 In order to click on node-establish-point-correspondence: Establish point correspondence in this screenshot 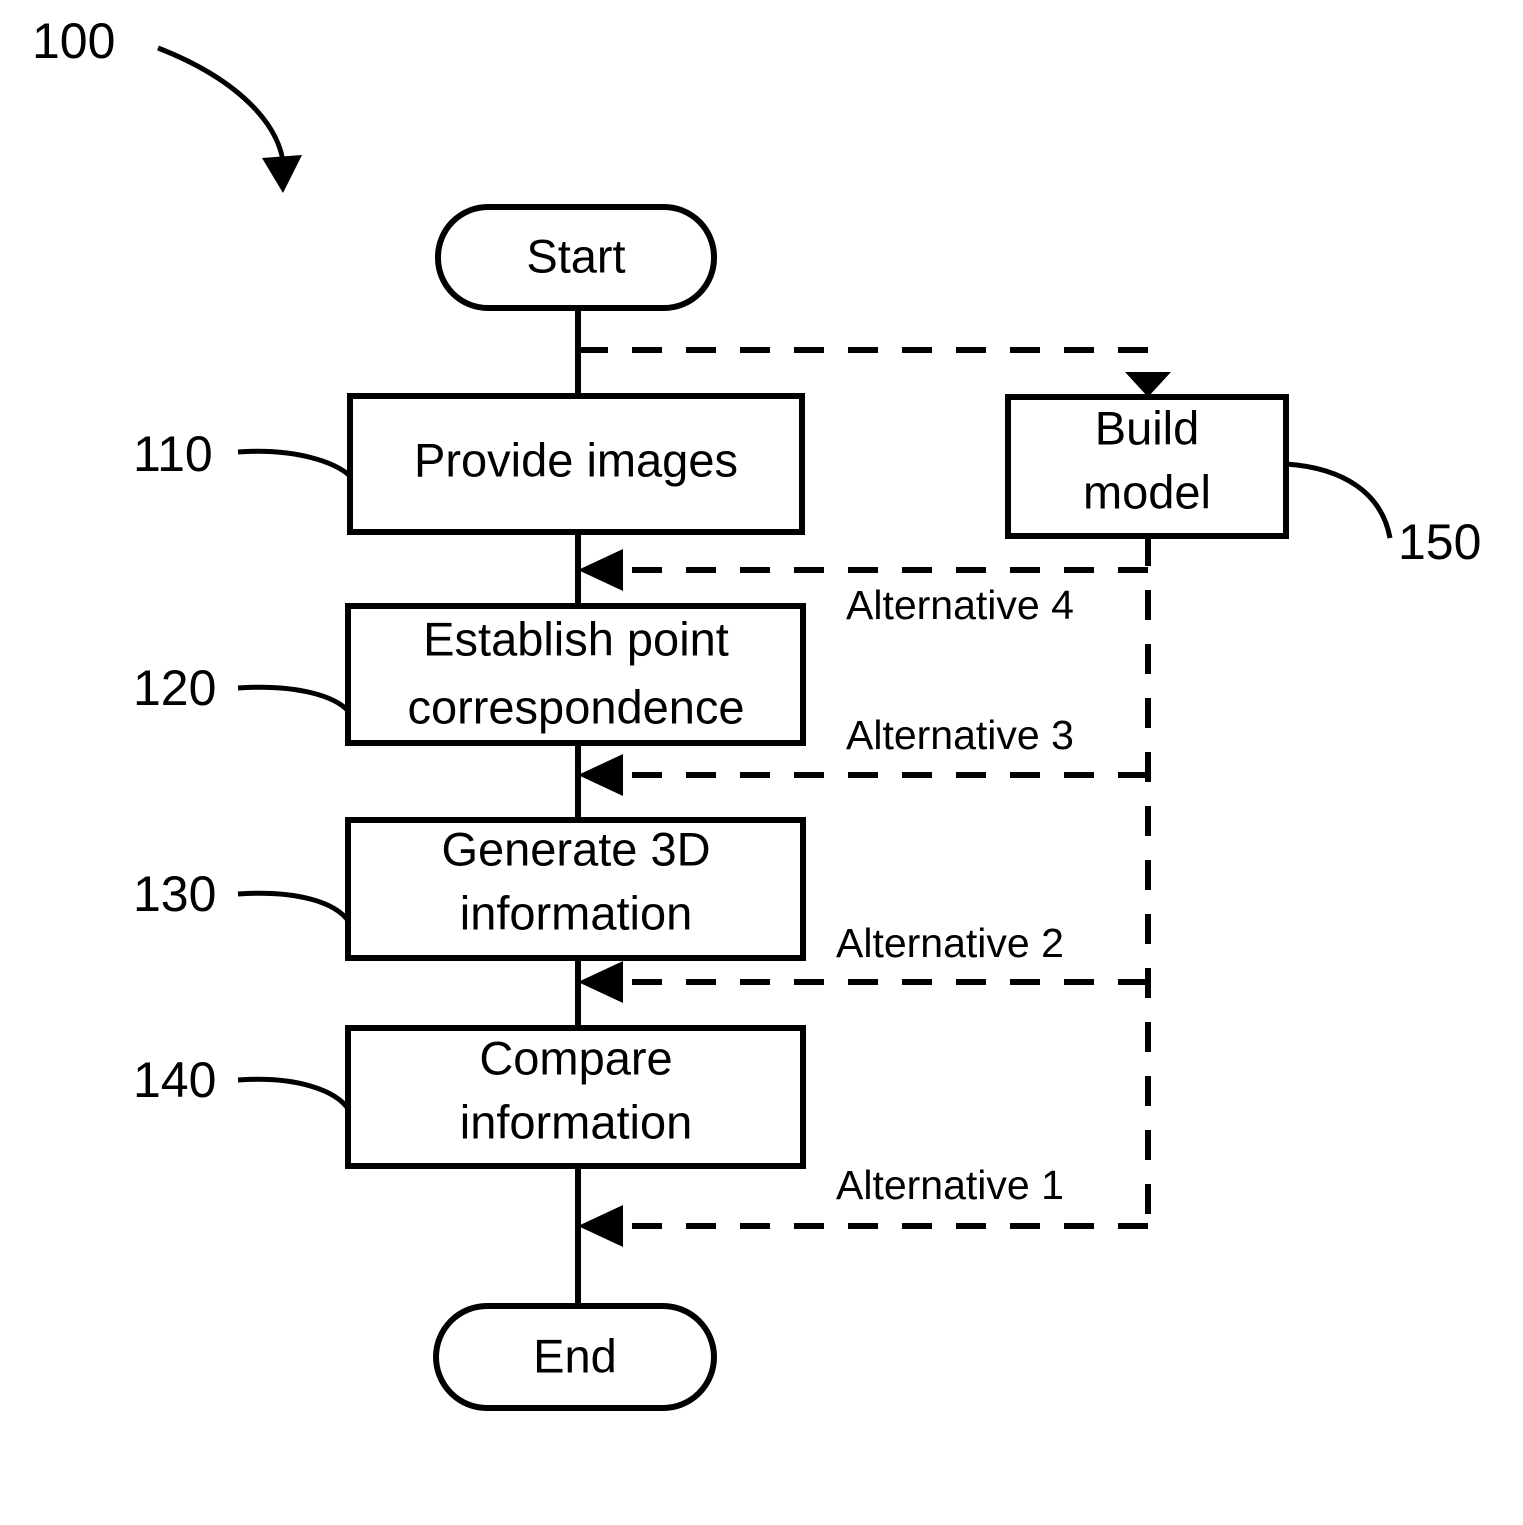, I will do `click(575, 674)`.